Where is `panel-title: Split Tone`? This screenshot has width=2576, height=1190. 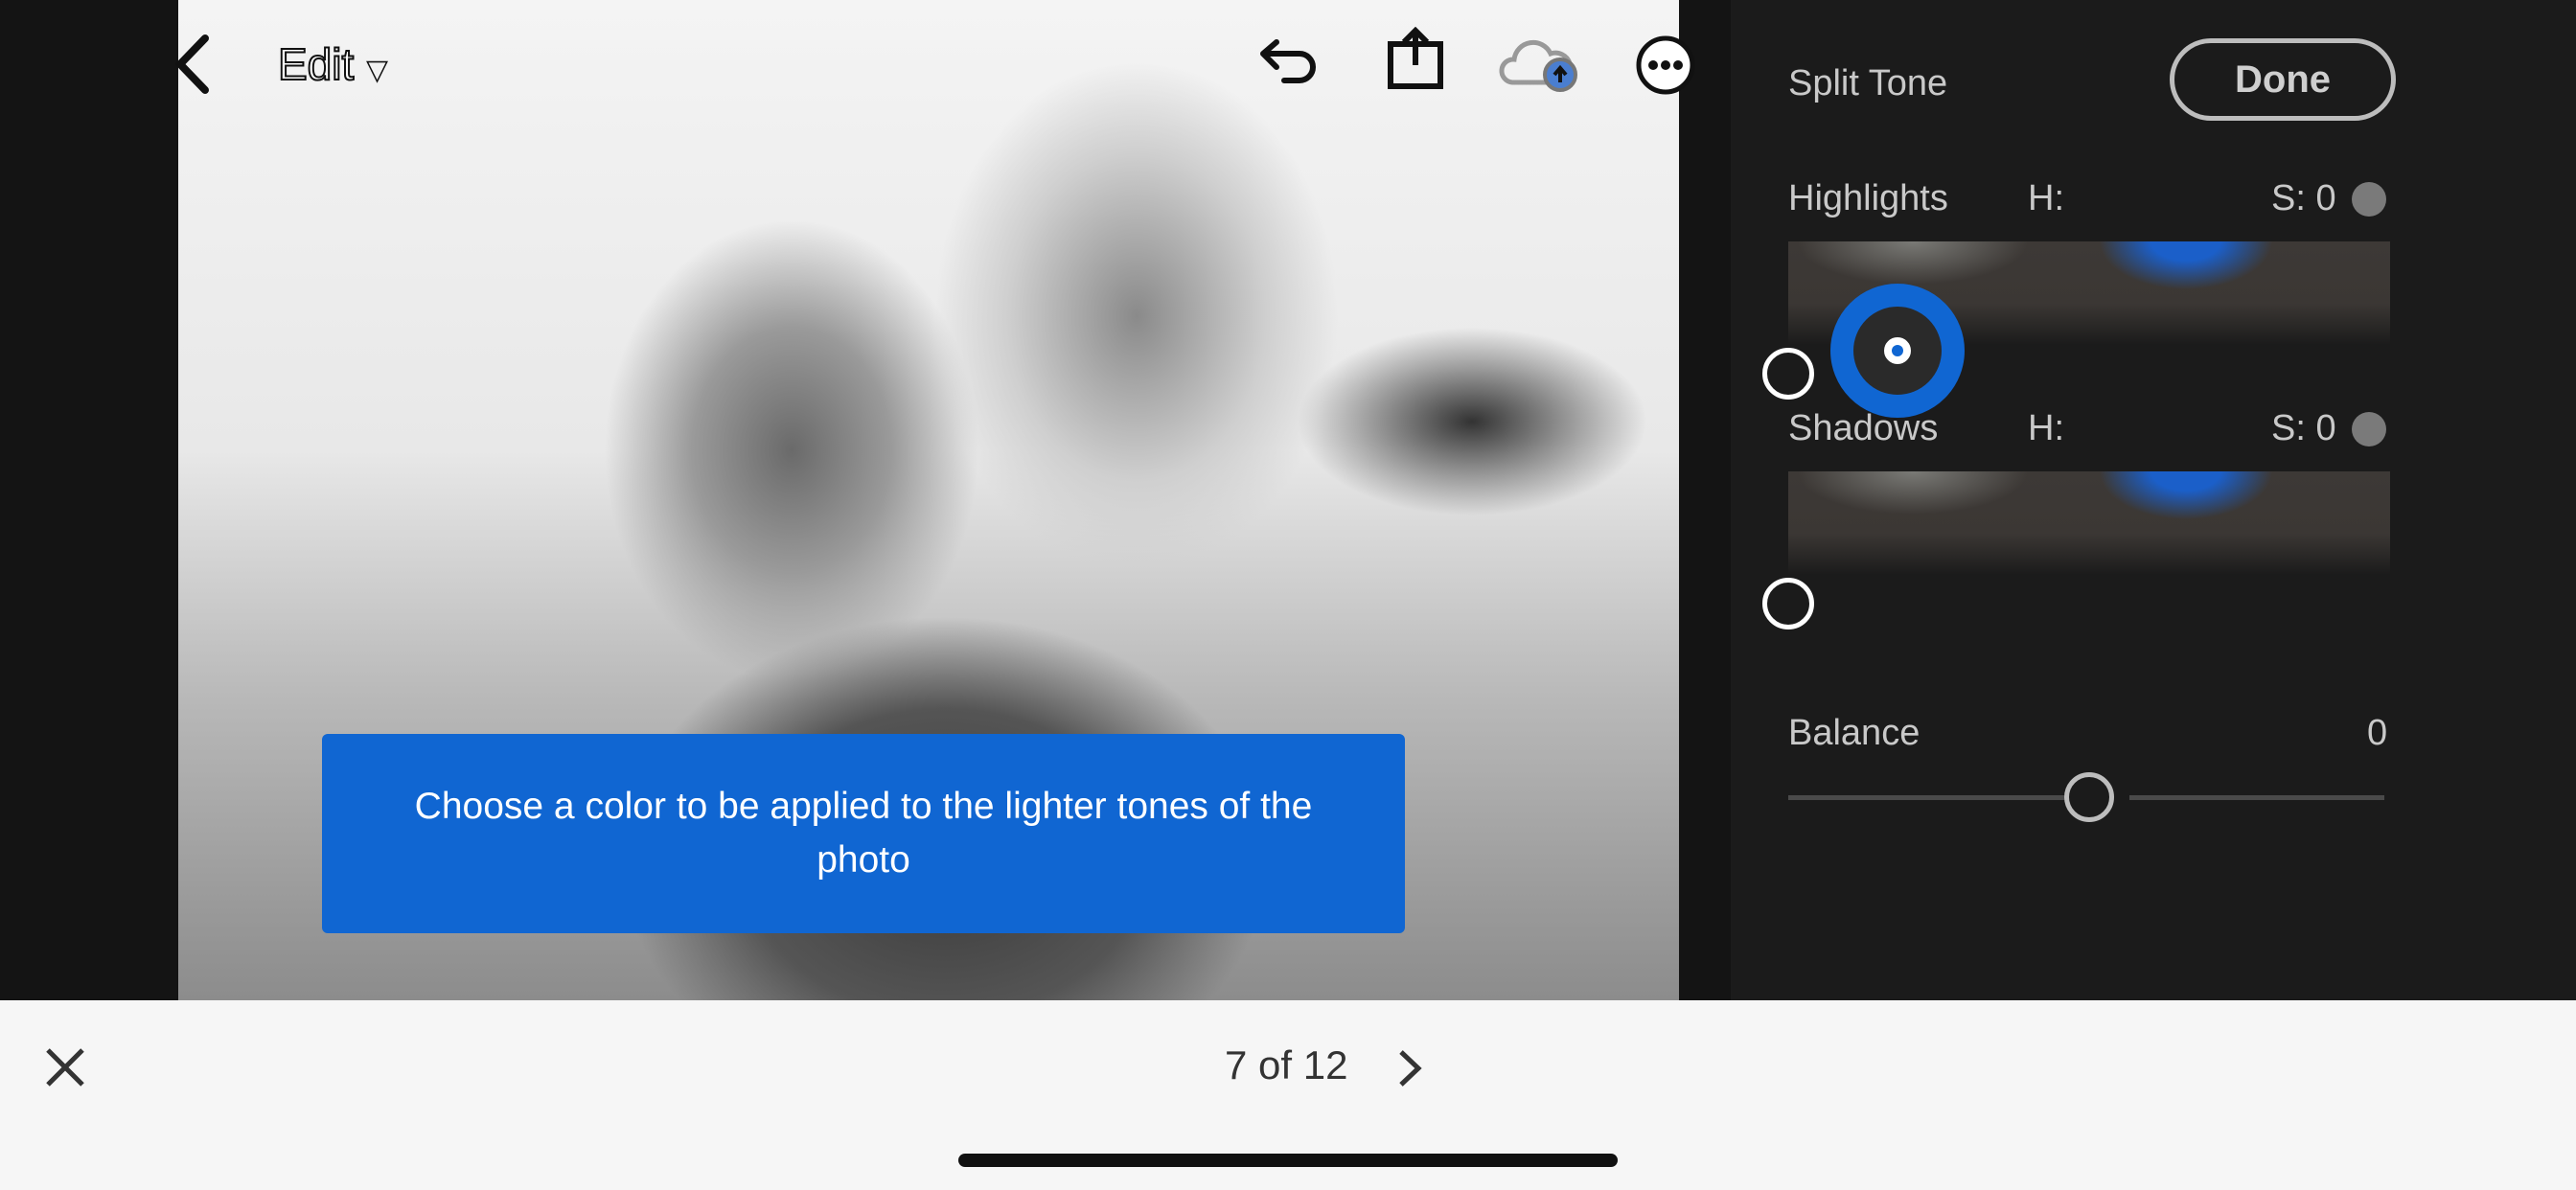
panel-title: Split Tone is located at coordinates (1868, 83).